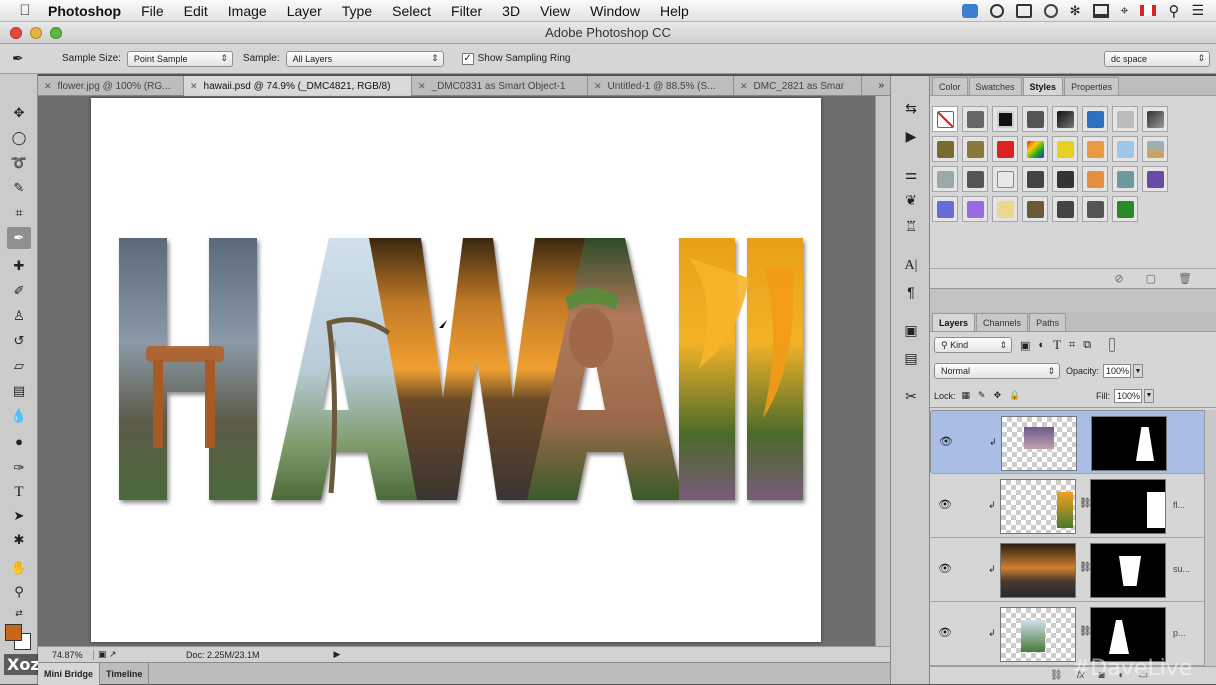 Image resolution: width=1216 pixels, height=685 pixels. I want to click on lasso-tool-icon: ➰, so click(19, 163).